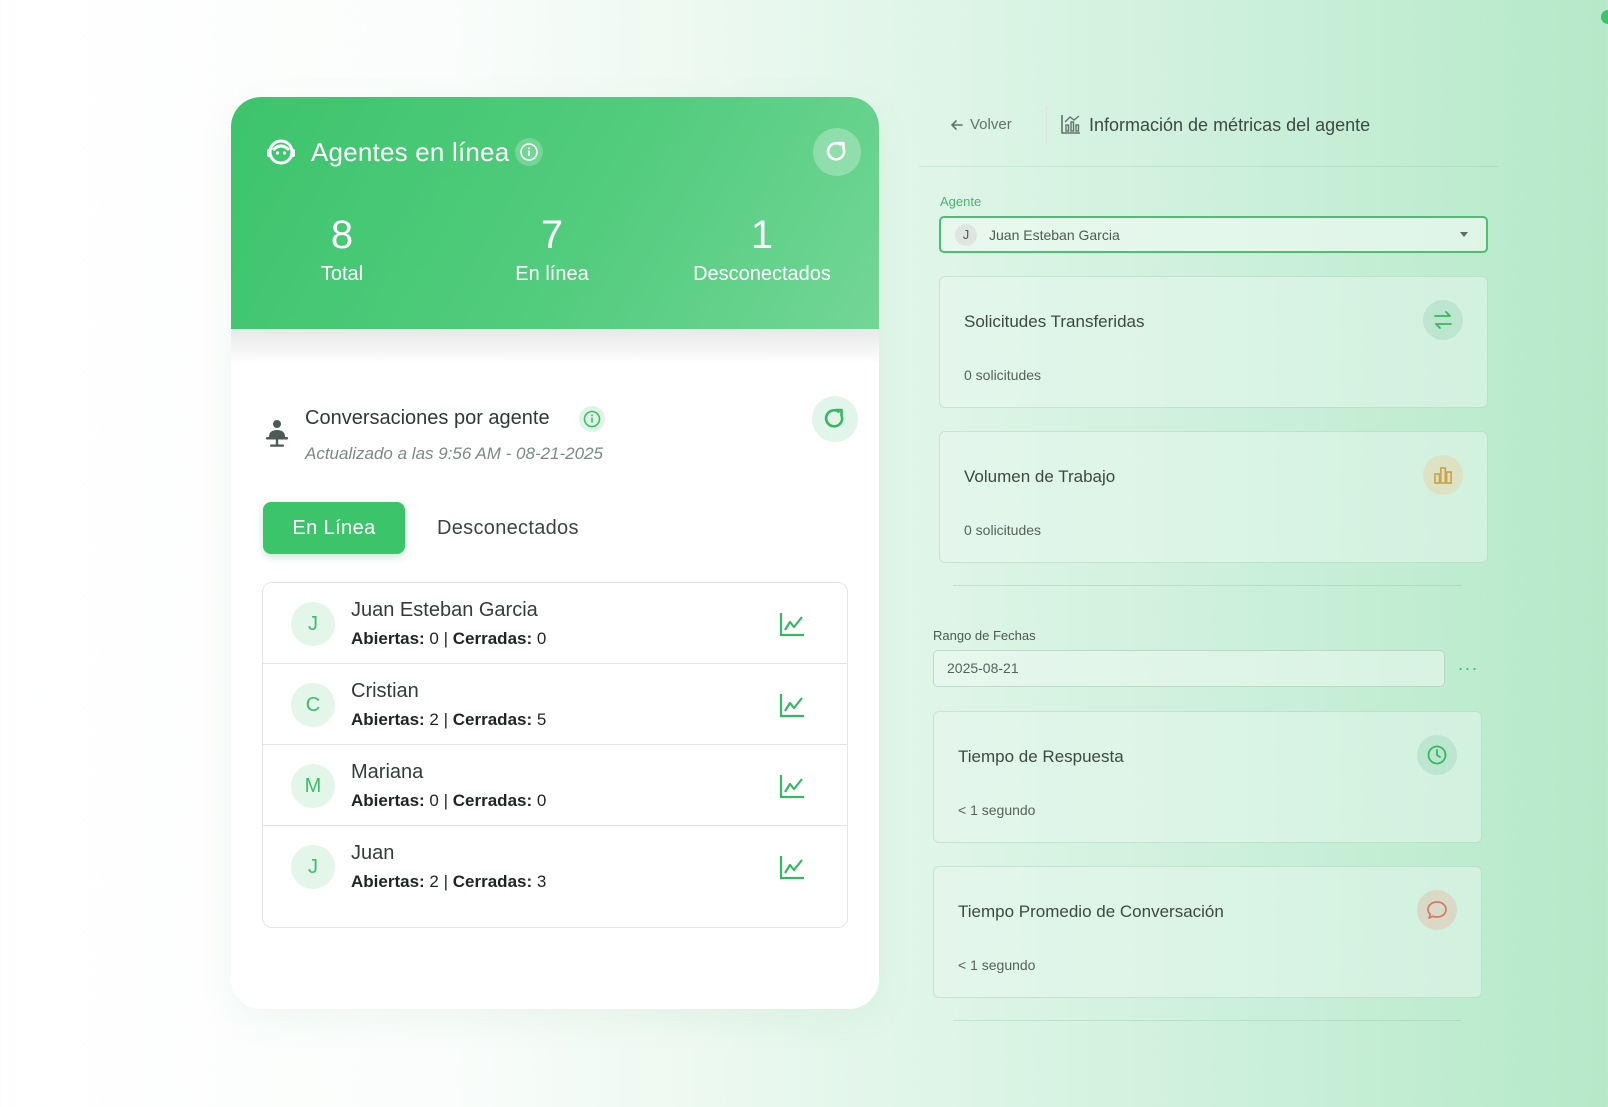  I want to click on last-updated-text: Actualizado a las 9:56 AM - 08-21-2025, so click(454, 453).